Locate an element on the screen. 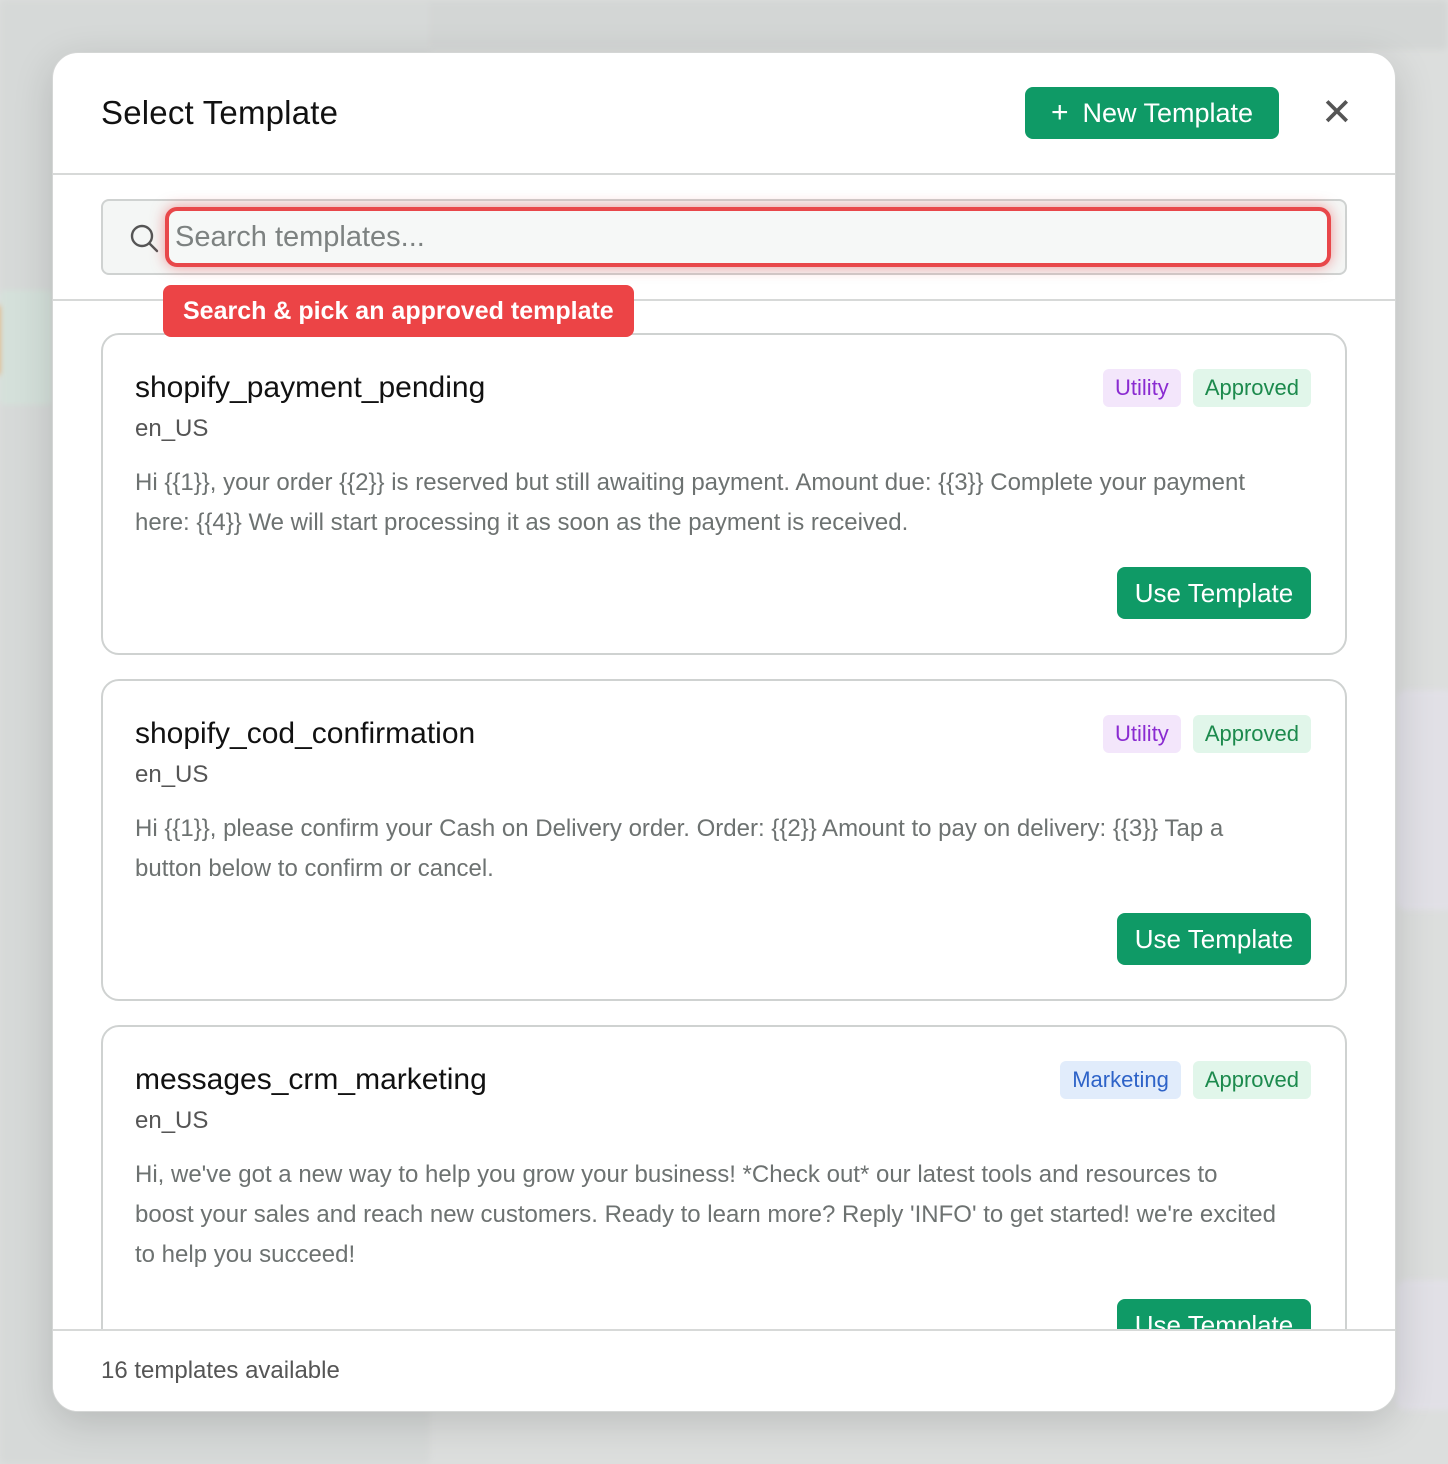 This screenshot has width=1448, height=1464. plus-icon: + is located at coordinates (1059, 112).